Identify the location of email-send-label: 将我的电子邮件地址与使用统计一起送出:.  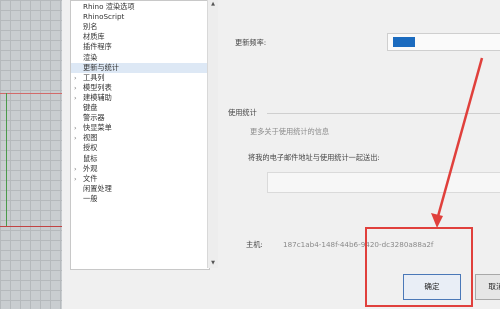
(314, 157).